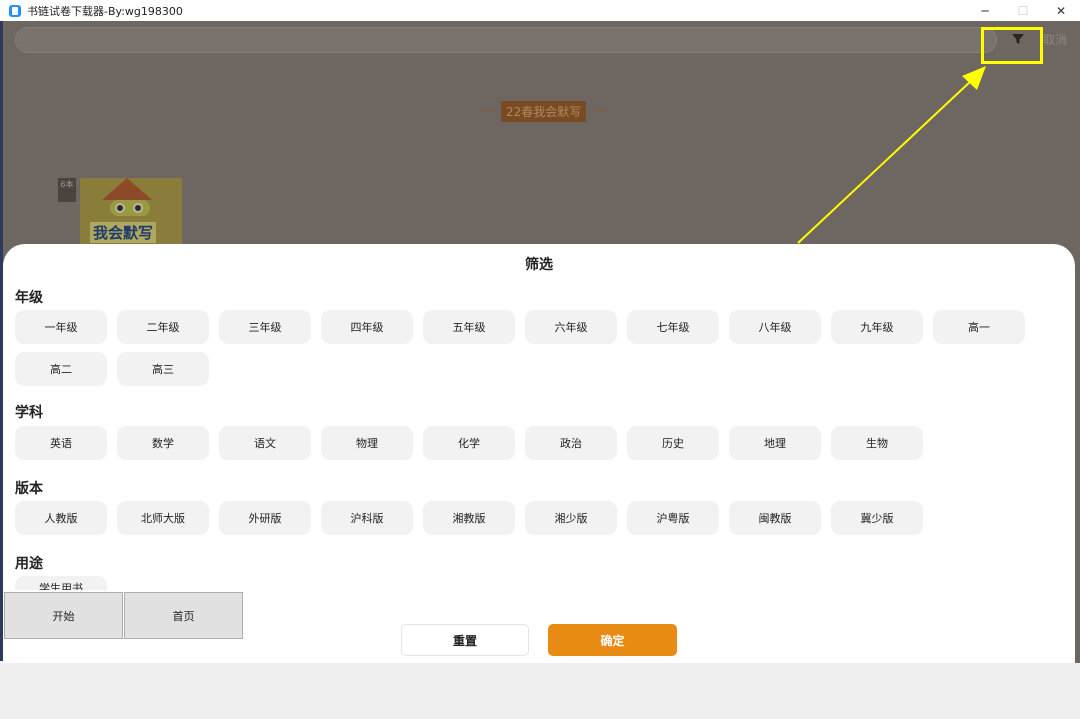  I want to click on group-label-grade: 年级, so click(29, 298).